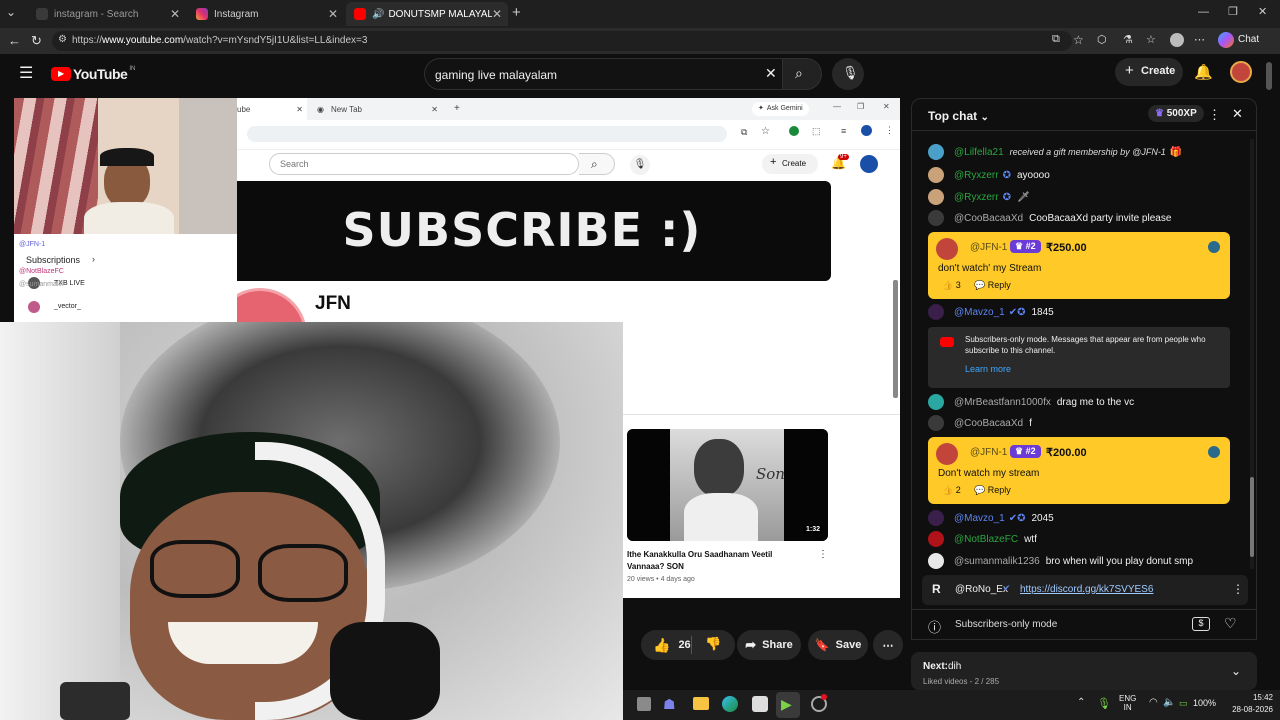  I want to click on new-tab-icon: +, so click(516, 12).